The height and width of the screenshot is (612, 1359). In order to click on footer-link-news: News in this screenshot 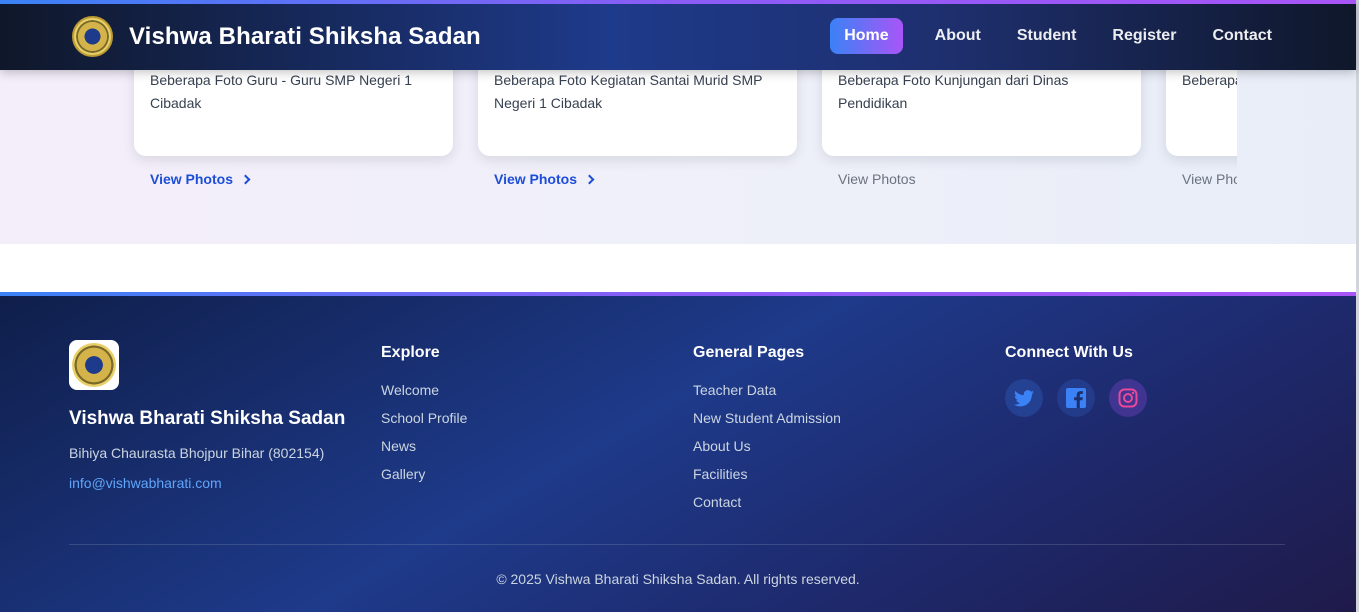, I will do `click(424, 450)`.